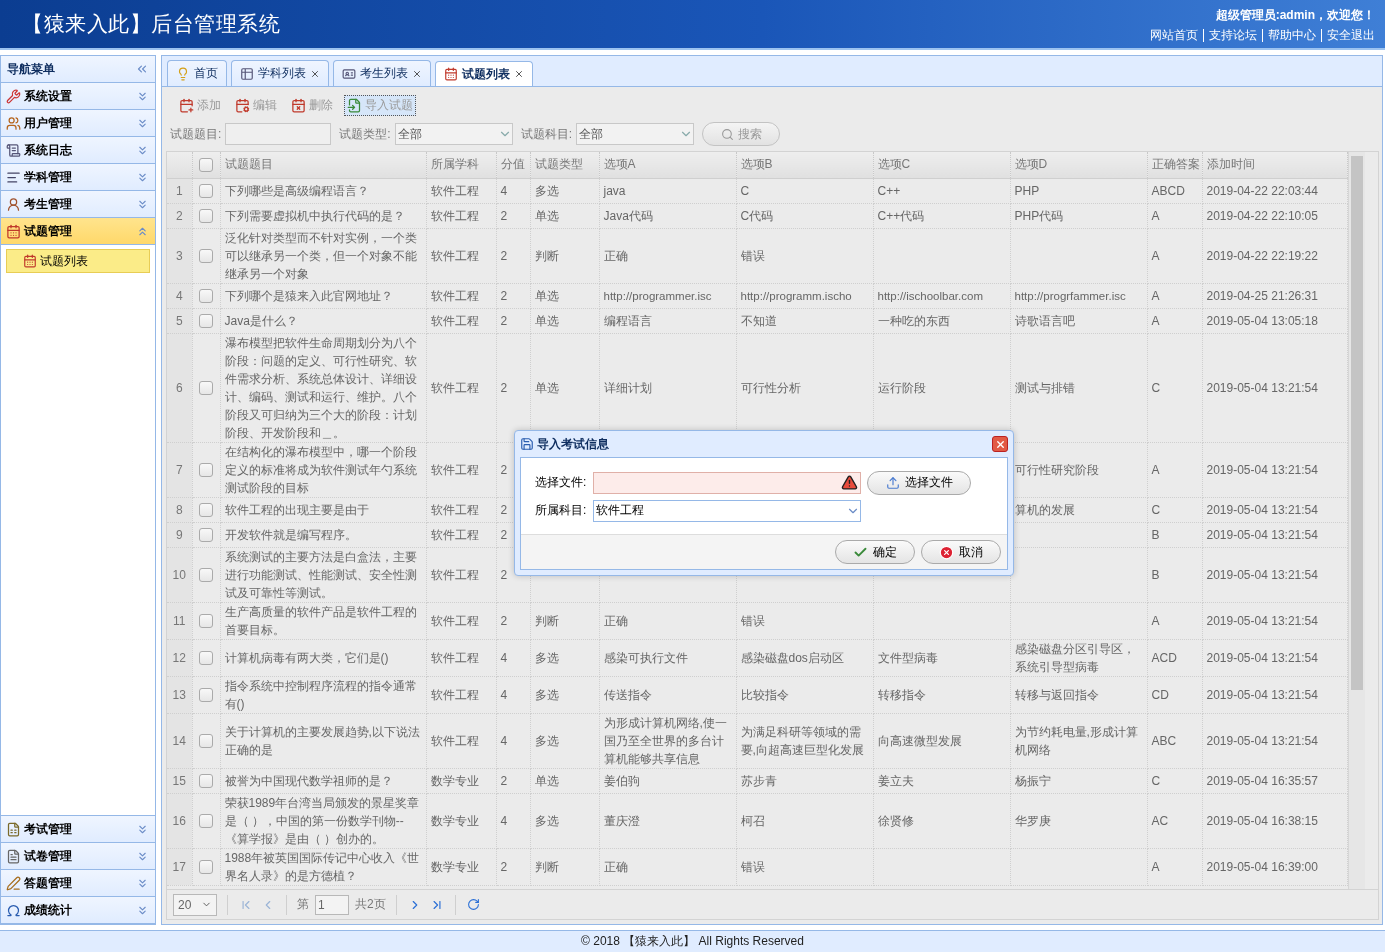 This screenshot has width=1385, height=952. I want to click on table-cell: AC, so click(1174, 820).